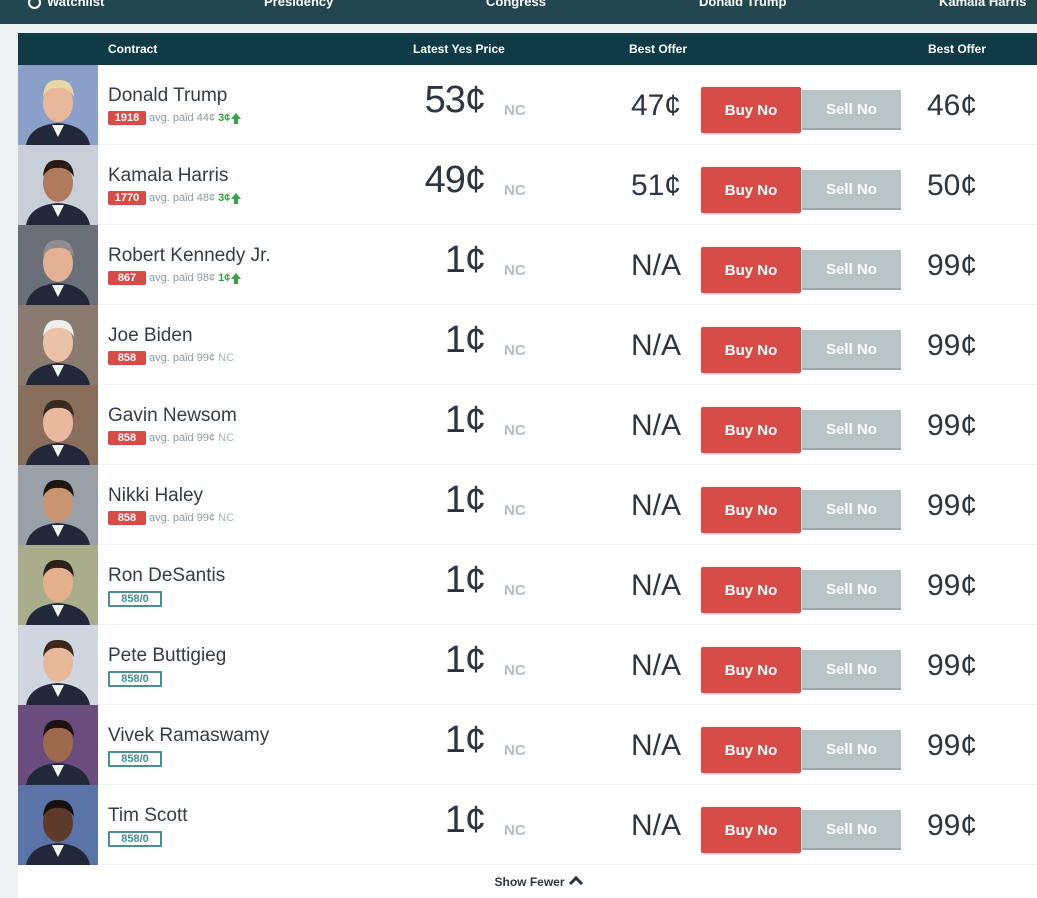 The height and width of the screenshot is (898, 1037). I want to click on shares-badge: 867, so click(127, 278).